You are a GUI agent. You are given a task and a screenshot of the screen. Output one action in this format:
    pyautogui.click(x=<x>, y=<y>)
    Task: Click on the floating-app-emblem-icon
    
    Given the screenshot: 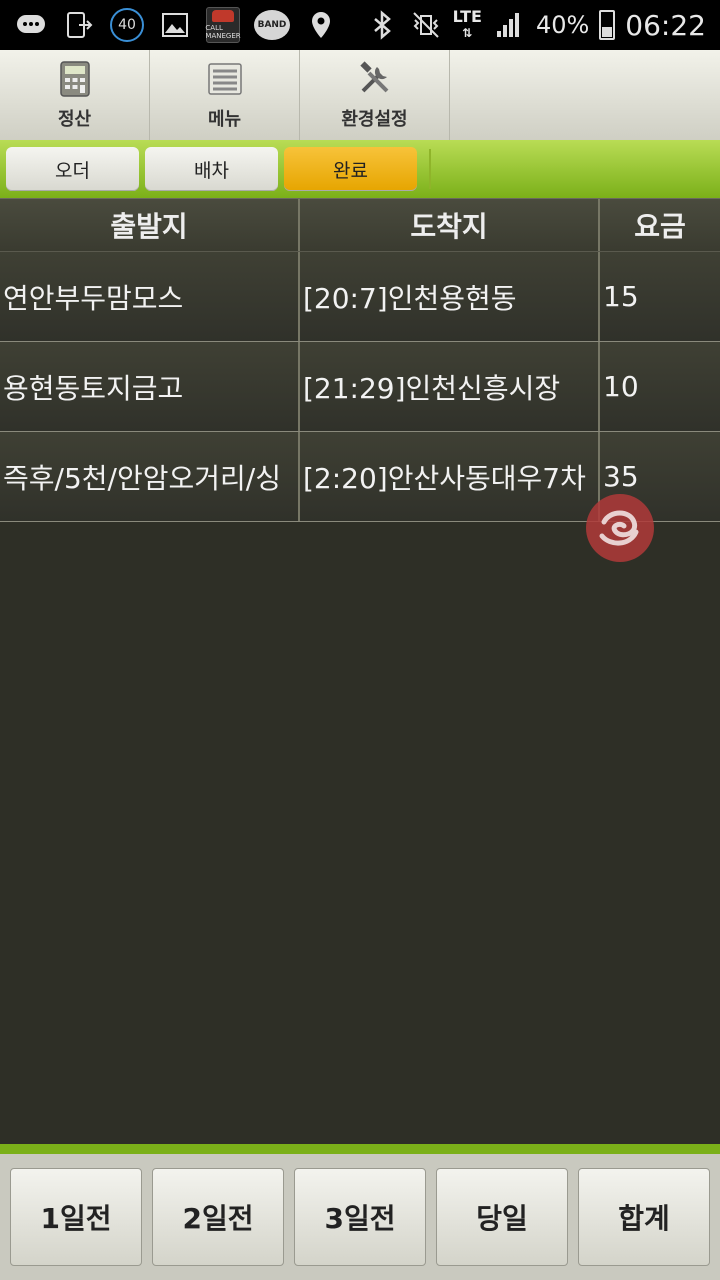 What is the action you would take?
    pyautogui.click(x=620, y=528)
    